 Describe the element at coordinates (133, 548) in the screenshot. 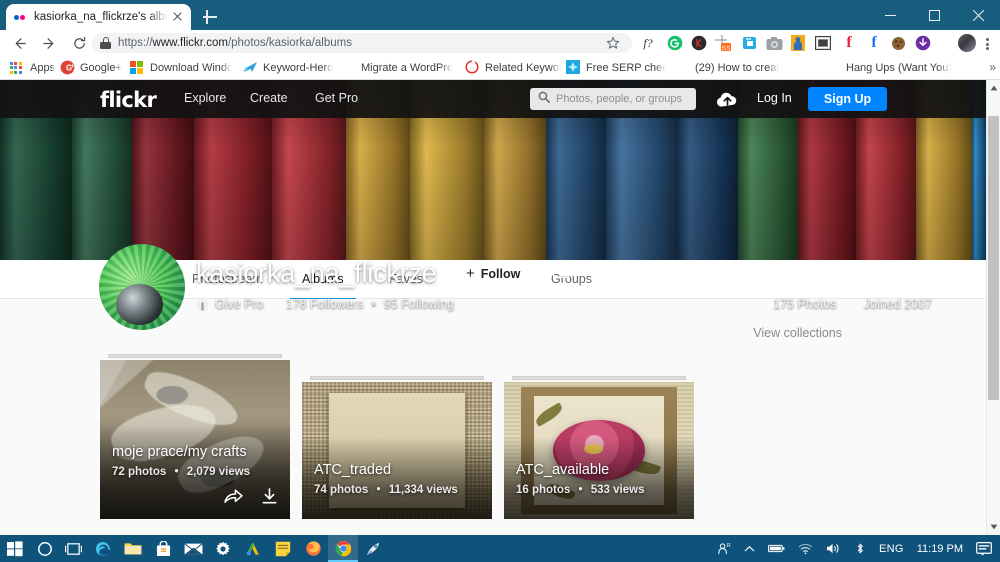

I see `file-explorer-icon` at that location.